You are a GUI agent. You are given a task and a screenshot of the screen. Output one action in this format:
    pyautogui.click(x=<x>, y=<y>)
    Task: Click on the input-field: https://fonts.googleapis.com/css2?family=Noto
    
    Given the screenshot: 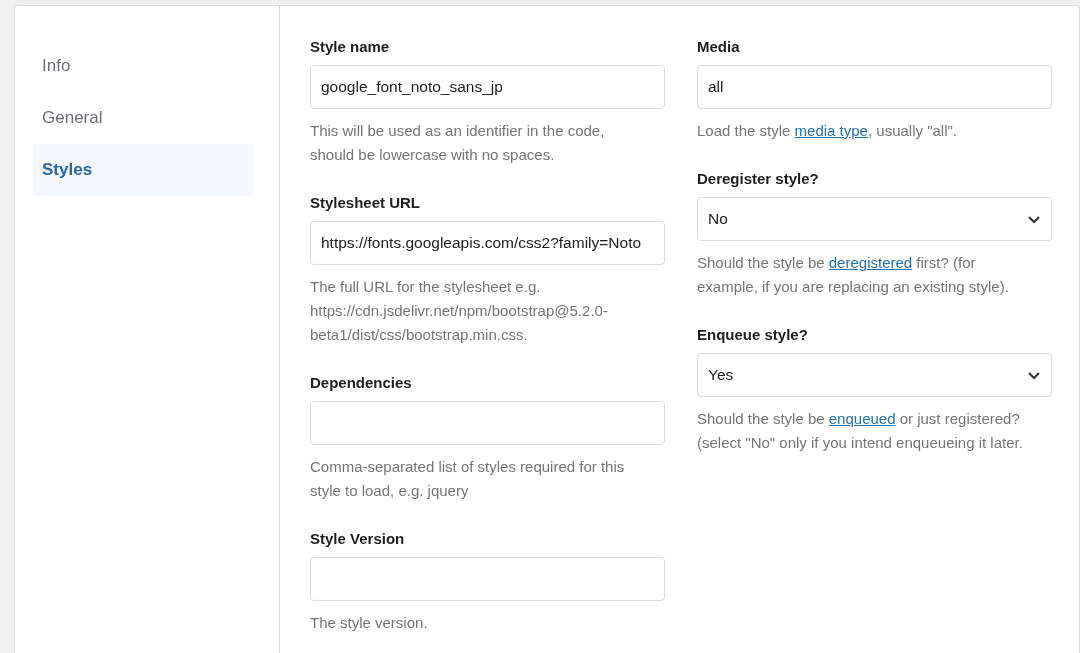 What is the action you would take?
    pyautogui.click(x=487, y=243)
    